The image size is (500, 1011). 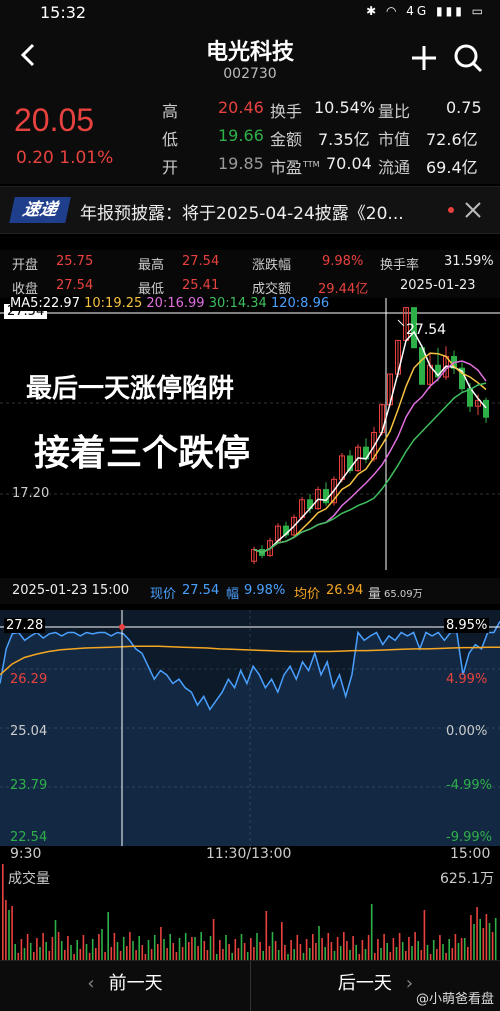 What do you see at coordinates (170, 111) in the screenshot?
I see `quote-label-high: 高` at bounding box center [170, 111].